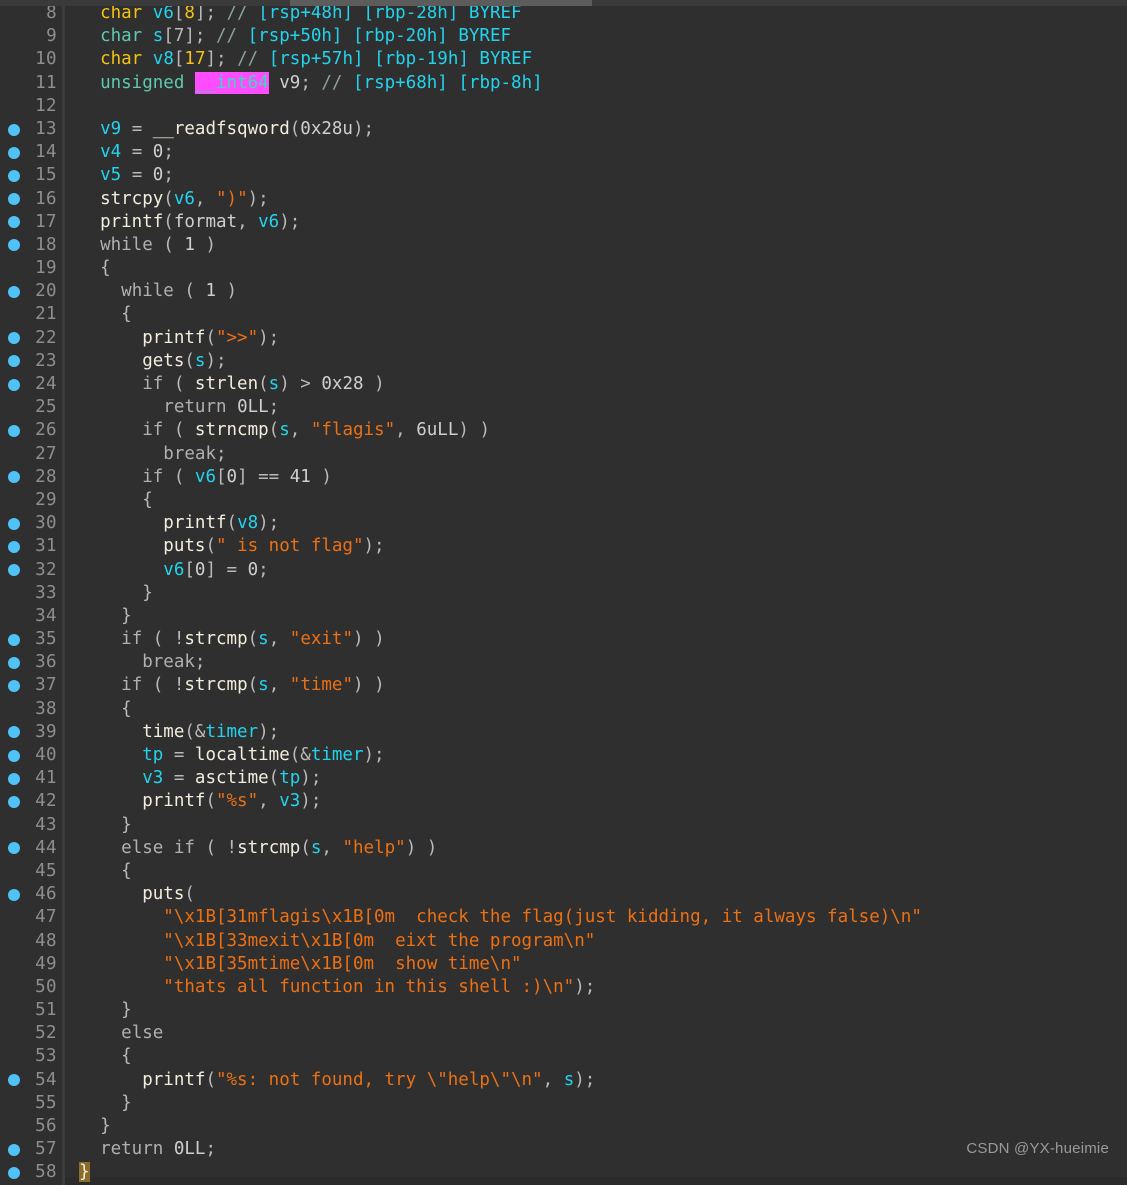  What do you see at coordinates (31, 500) in the screenshot?
I see `line-gutter: 29` at bounding box center [31, 500].